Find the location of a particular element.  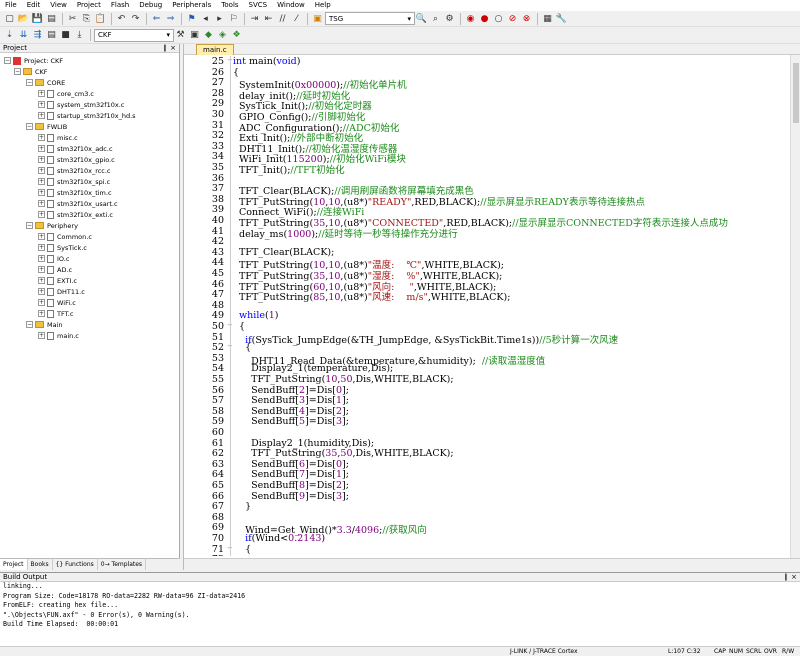

clear-bookmarks-icon: ⚐ is located at coordinates (233, 18).